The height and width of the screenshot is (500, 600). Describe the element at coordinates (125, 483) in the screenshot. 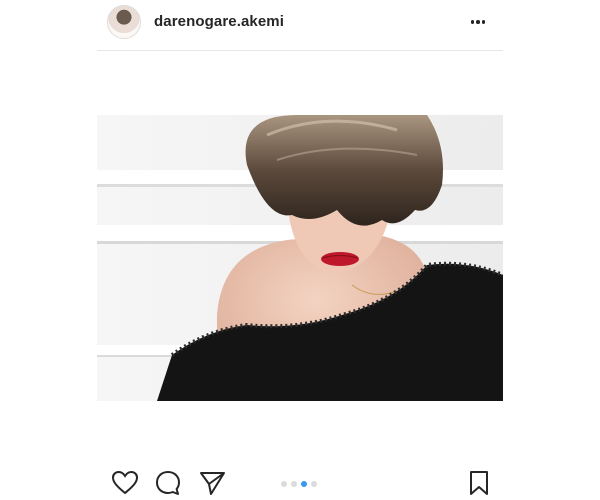

I see `heart-icon` at that location.